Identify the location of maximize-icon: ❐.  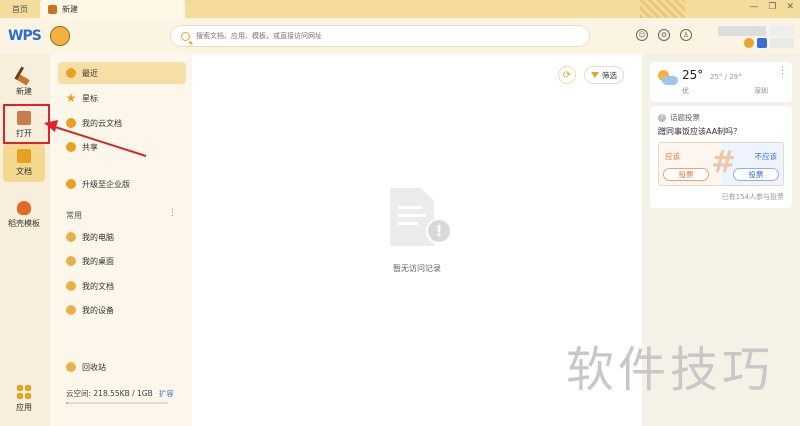
(772, 7).